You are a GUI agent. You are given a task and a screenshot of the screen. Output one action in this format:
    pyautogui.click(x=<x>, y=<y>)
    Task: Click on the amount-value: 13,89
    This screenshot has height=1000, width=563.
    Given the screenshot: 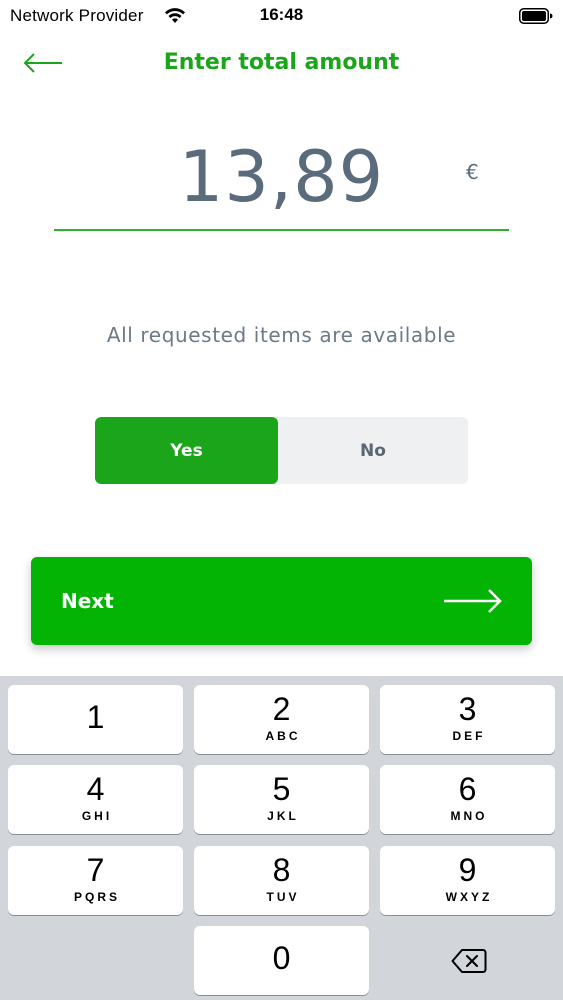 What is the action you would take?
    pyautogui.click(x=281, y=177)
    